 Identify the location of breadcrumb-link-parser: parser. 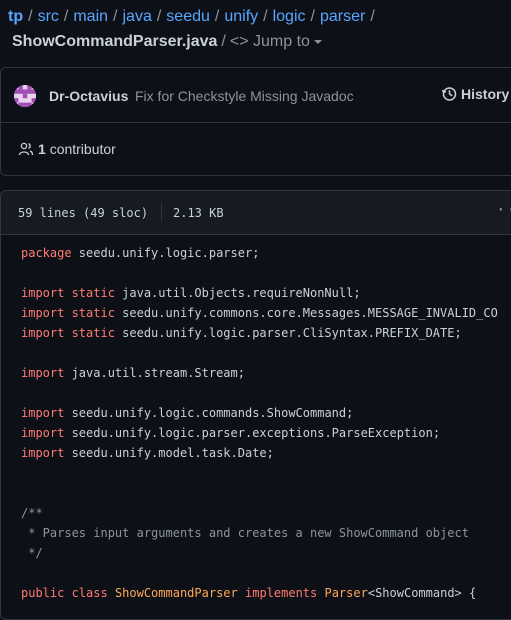
(342, 16).